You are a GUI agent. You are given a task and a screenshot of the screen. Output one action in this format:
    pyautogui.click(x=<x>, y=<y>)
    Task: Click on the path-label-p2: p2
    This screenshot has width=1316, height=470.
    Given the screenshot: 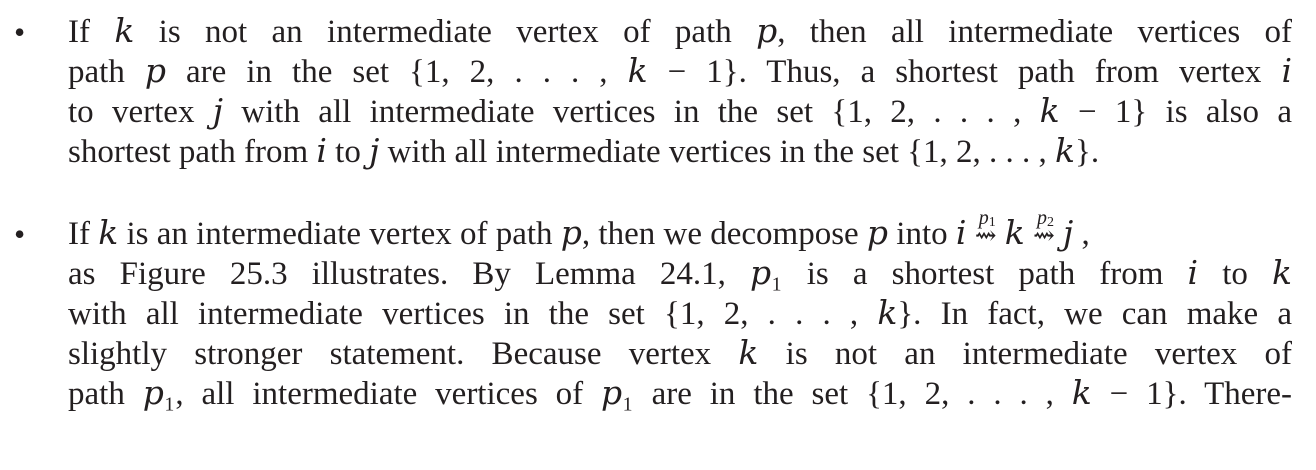 What is the action you would take?
    pyautogui.click(x=1045, y=218)
    